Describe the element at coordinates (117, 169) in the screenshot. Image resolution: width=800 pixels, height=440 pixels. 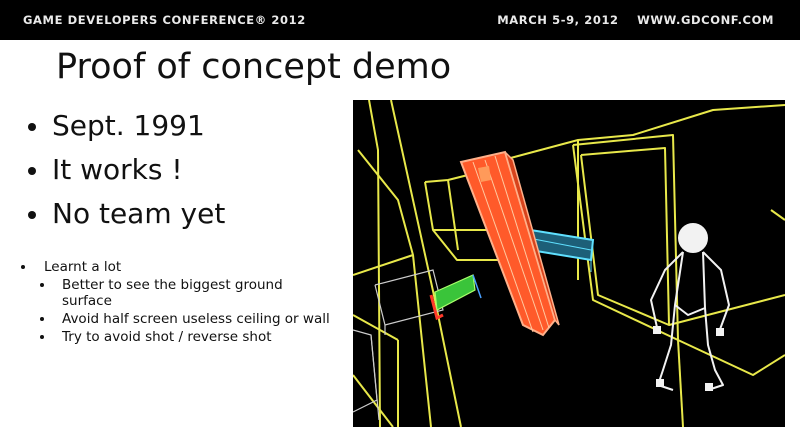
I see `main-bullet-text: It works !` at that location.